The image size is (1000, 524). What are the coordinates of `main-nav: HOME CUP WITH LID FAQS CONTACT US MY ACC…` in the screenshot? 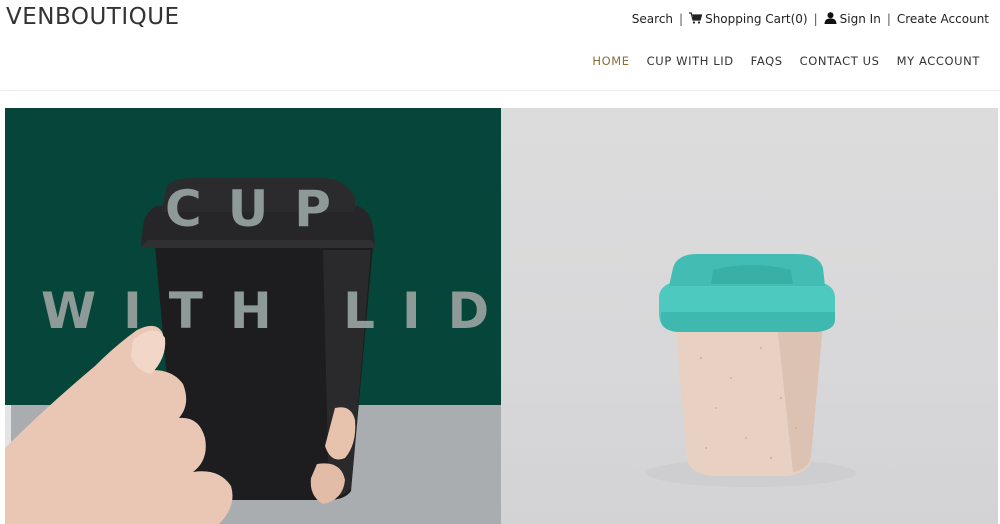 It's located at (777, 61).